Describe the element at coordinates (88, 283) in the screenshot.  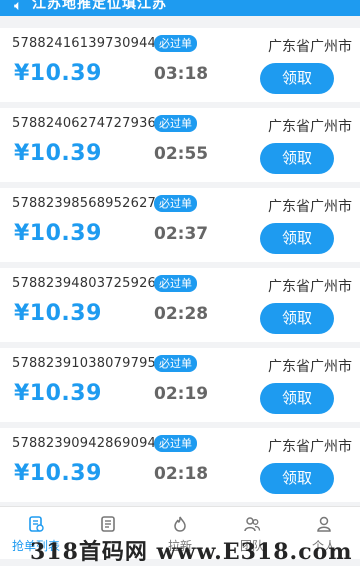
I see `order-number: 578823948037259264` at that location.